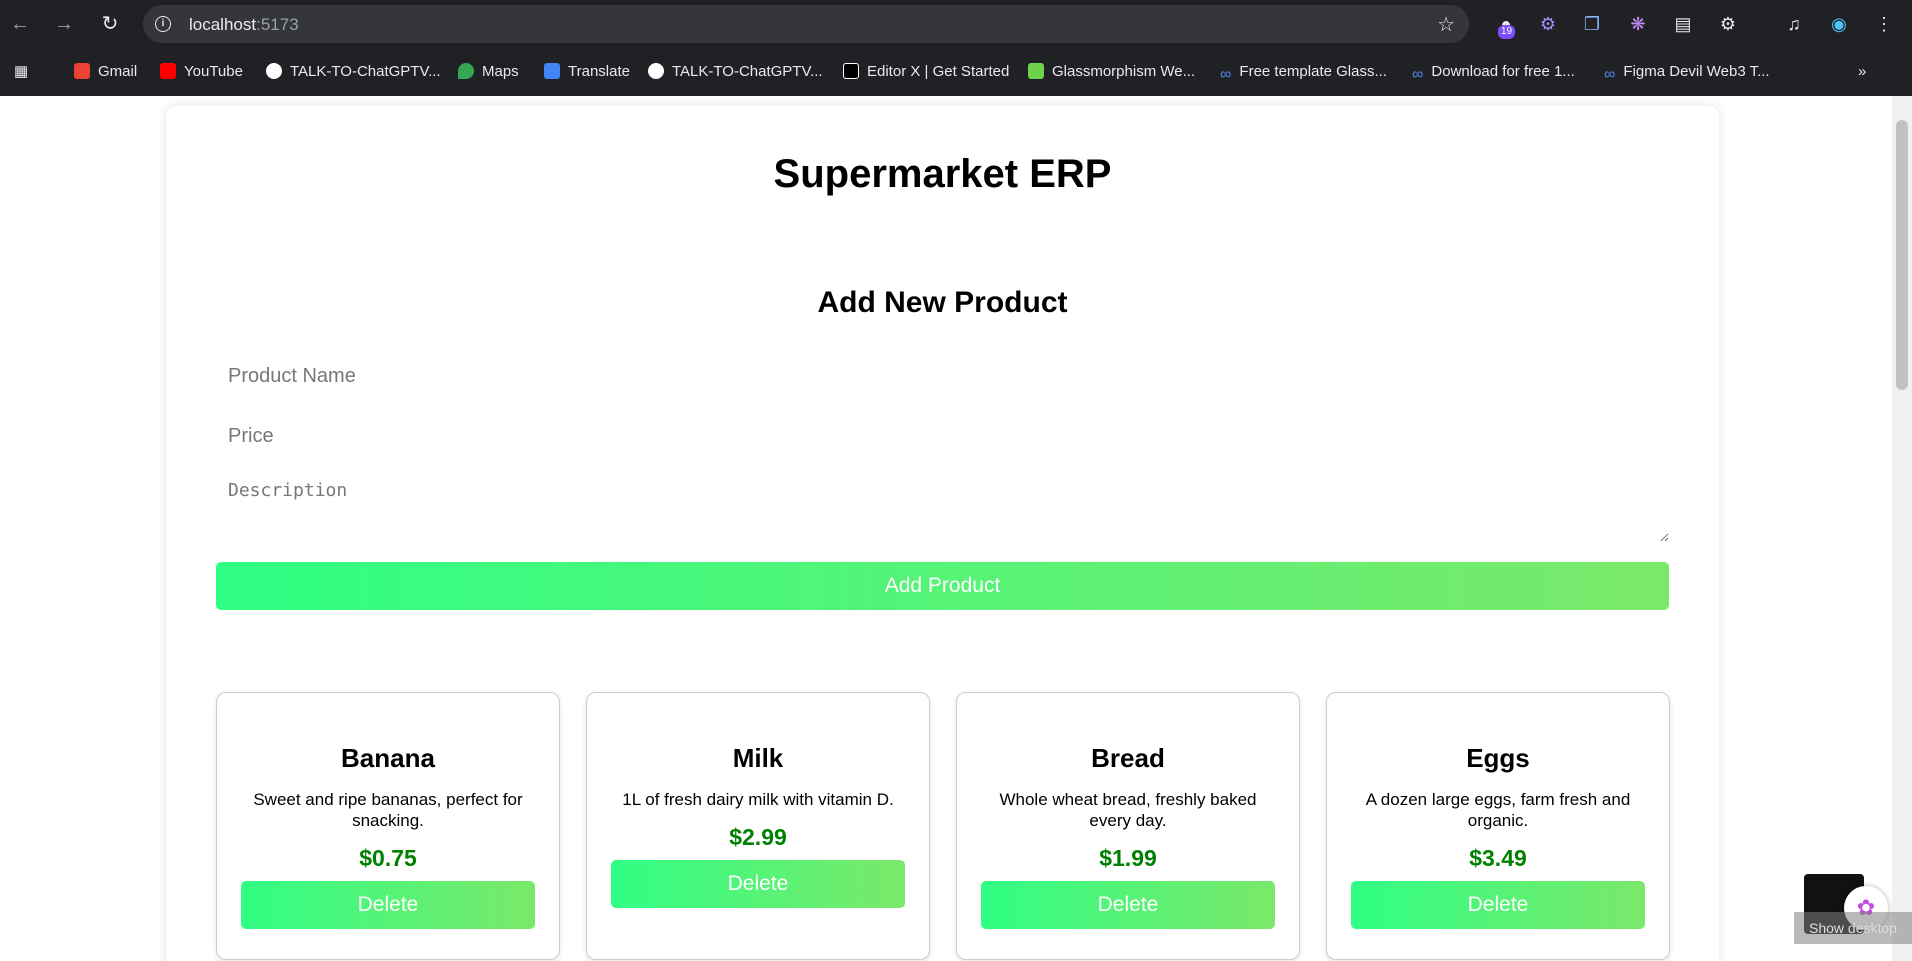  What do you see at coordinates (942, 586) in the screenshot?
I see `add-product-button: Add Product` at bounding box center [942, 586].